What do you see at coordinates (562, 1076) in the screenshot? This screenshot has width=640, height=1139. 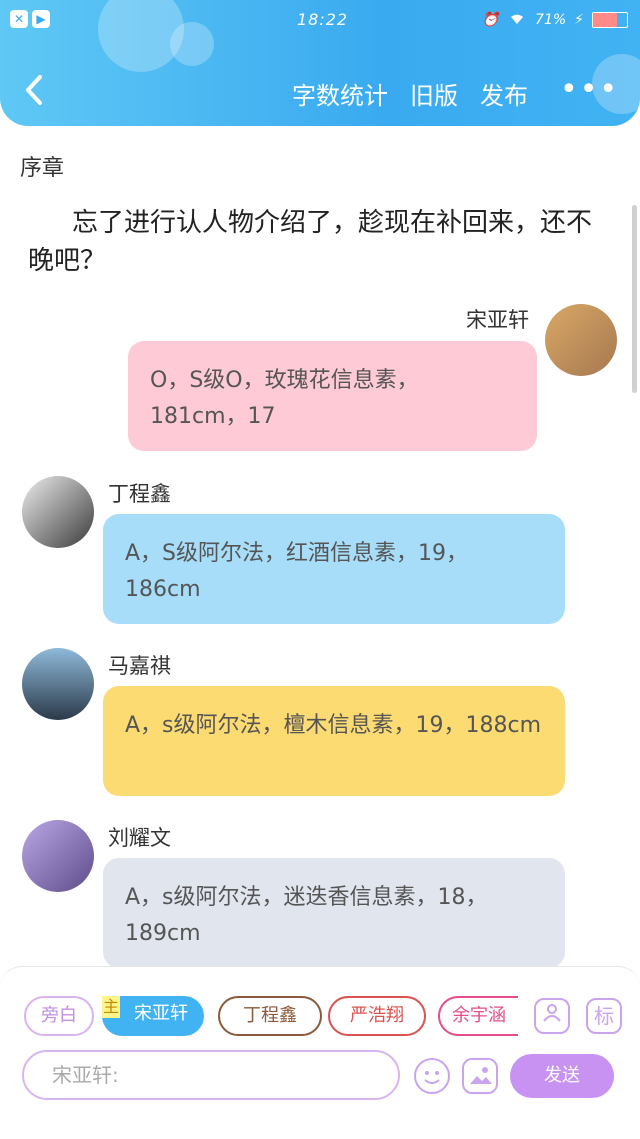 I see `send-button: 发送` at bounding box center [562, 1076].